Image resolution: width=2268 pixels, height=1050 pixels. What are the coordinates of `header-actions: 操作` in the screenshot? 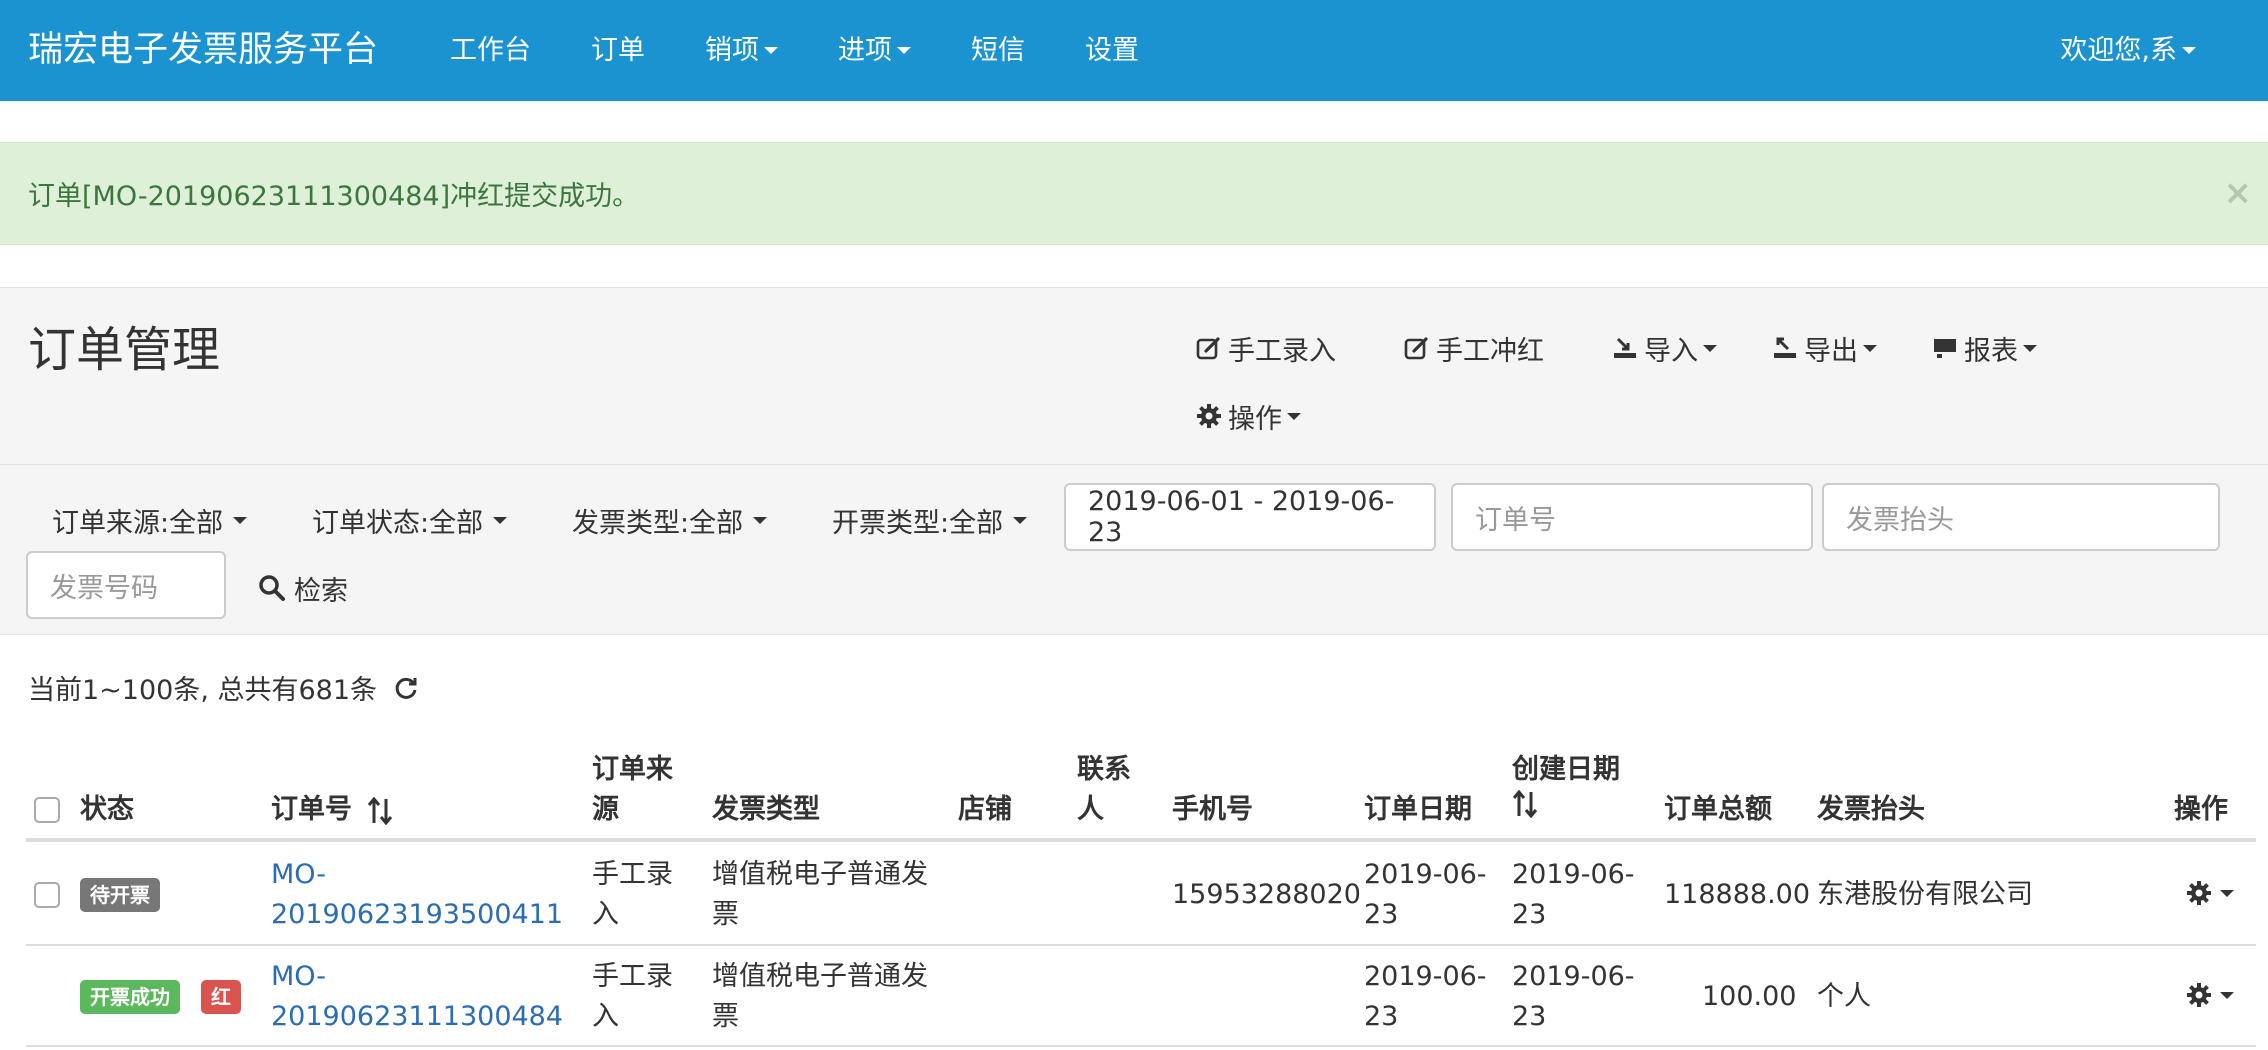 It's located at (2201, 809).